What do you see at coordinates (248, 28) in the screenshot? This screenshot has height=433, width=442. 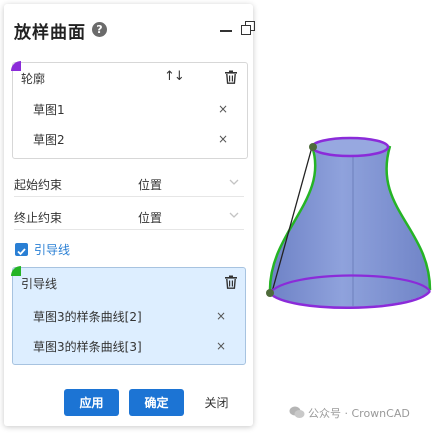 I see `restore-icon` at bounding box center [248, 28].